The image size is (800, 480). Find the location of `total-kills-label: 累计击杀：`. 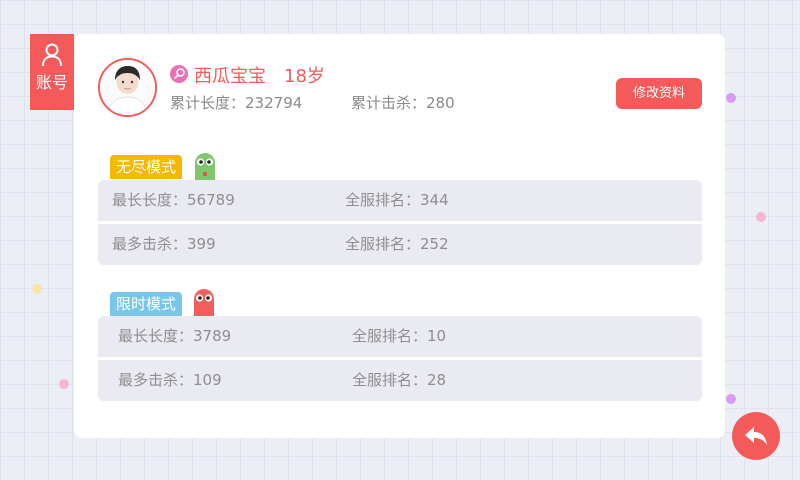

total-kills-label: 累计击杀： is located at coordinates (389, 103).